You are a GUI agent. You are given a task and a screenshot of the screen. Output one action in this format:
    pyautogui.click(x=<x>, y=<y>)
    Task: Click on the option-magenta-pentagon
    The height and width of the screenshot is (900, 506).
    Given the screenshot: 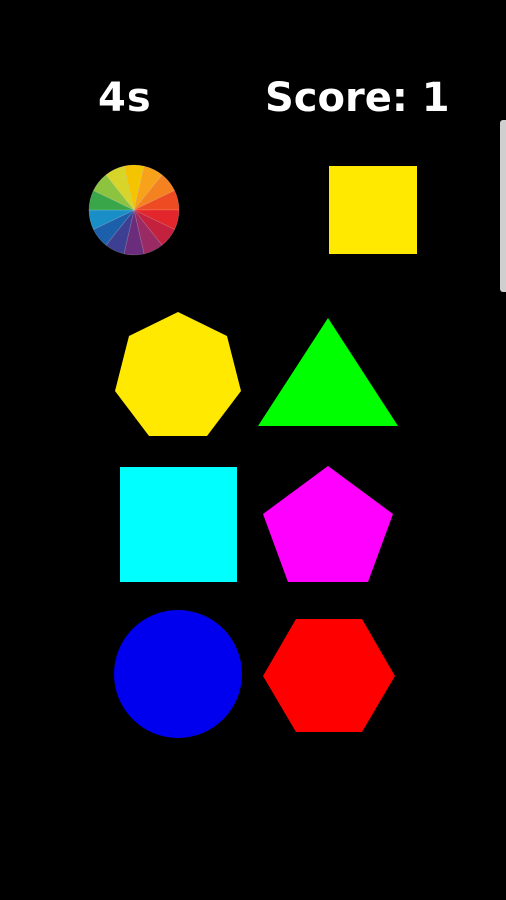 What is the action you would take?
    pyautogui.click(x=328, y=525)
    